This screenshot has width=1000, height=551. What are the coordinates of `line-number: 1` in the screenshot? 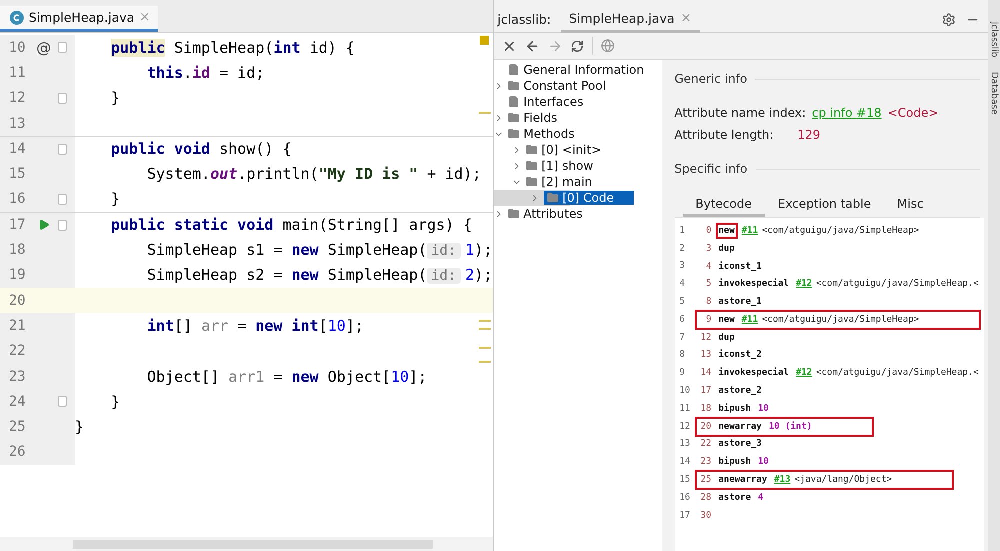 It's located at (682, 231).